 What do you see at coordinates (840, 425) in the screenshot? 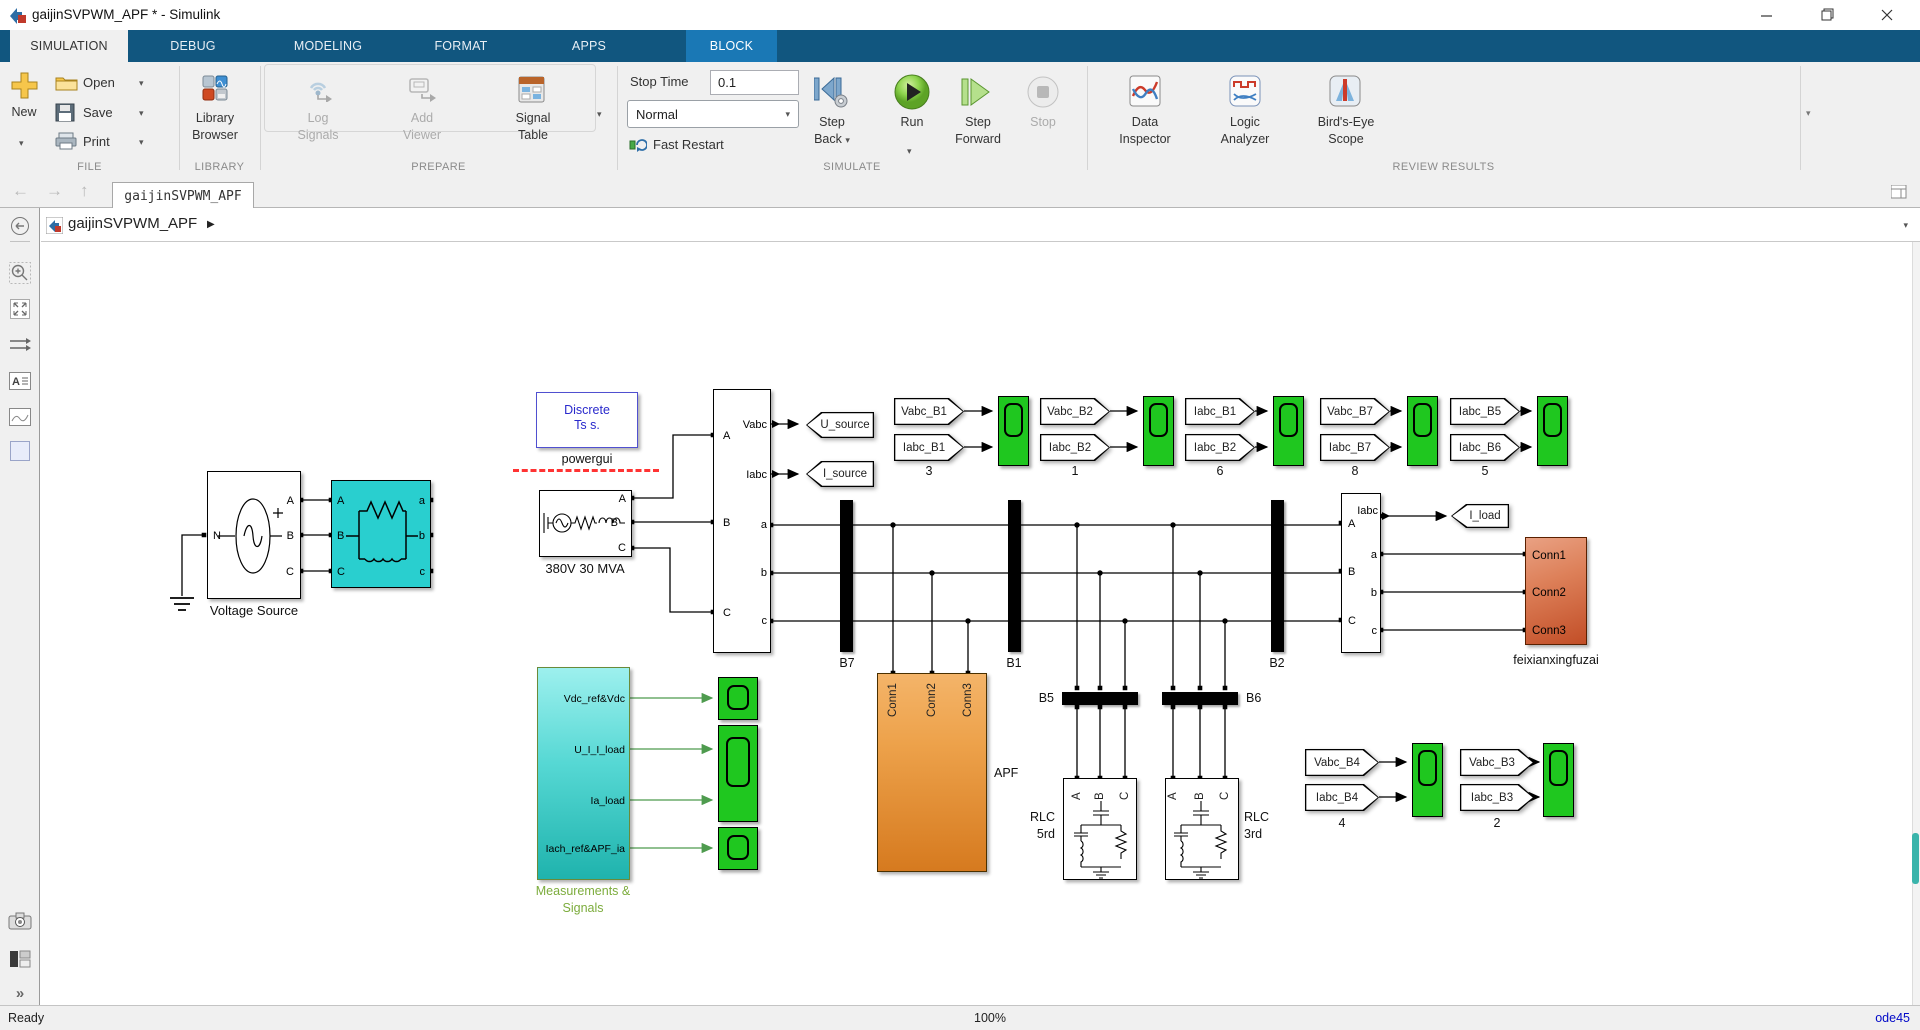
I see `goto-usource-tag: U_source` at bounding box center [840, 425].